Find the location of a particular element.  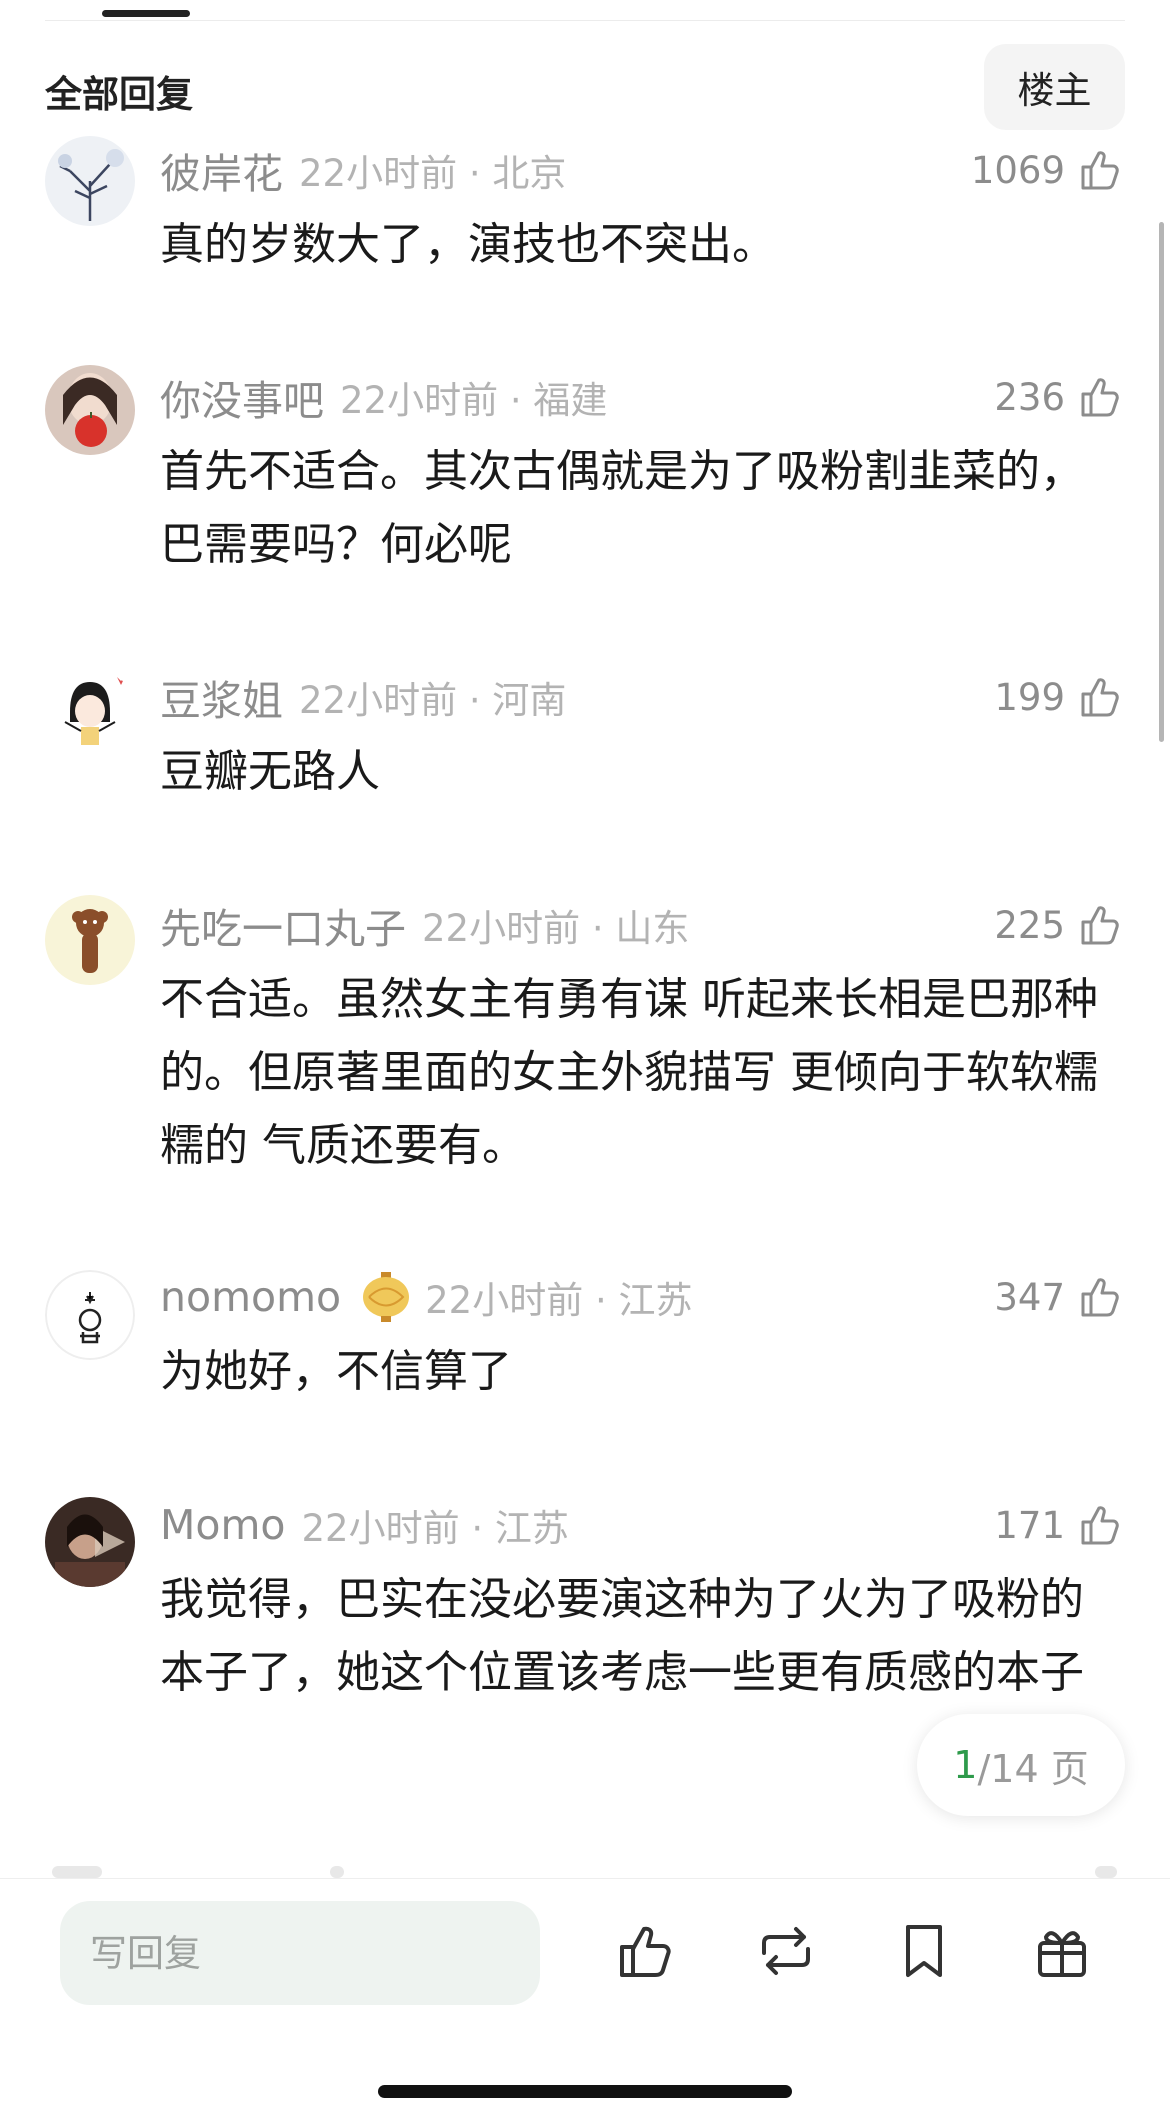

like-button: 171 is located at coordinates (1059, 1525).